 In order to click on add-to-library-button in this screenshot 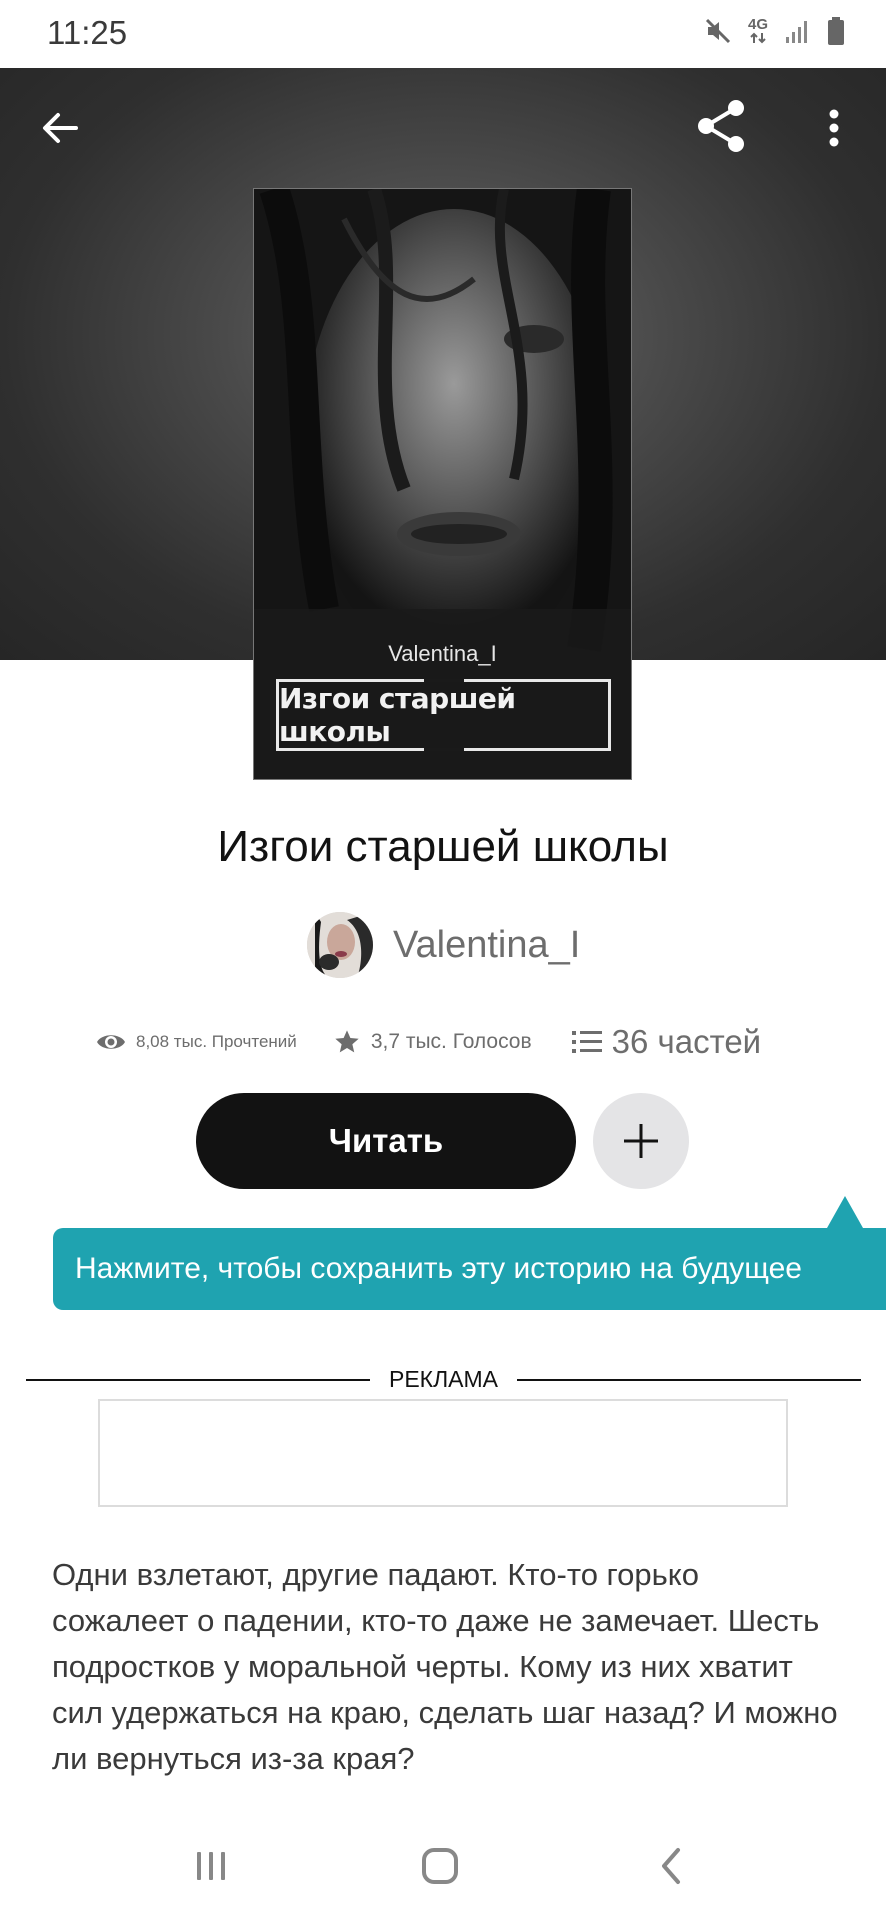, I will do `click(641, 1141)`.